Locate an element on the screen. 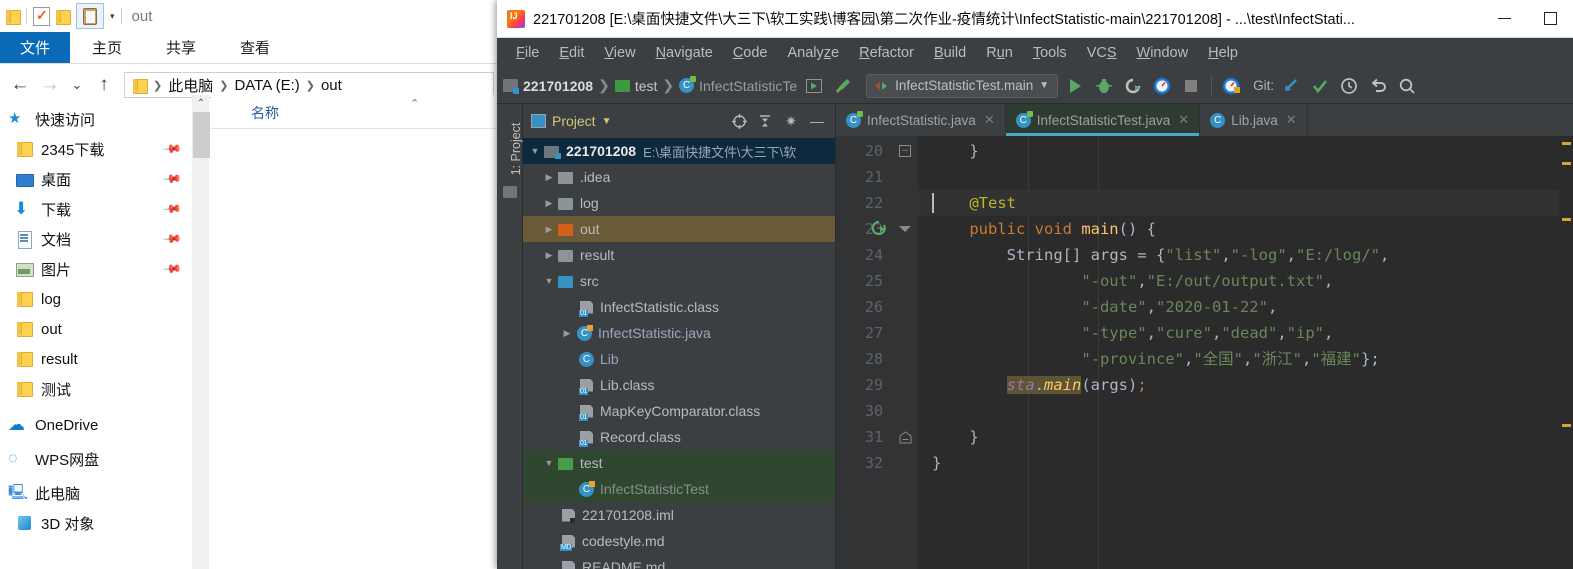 The image size is (1573, 569). tree-item-log: ▶ log is located at coordinates (679, 203).